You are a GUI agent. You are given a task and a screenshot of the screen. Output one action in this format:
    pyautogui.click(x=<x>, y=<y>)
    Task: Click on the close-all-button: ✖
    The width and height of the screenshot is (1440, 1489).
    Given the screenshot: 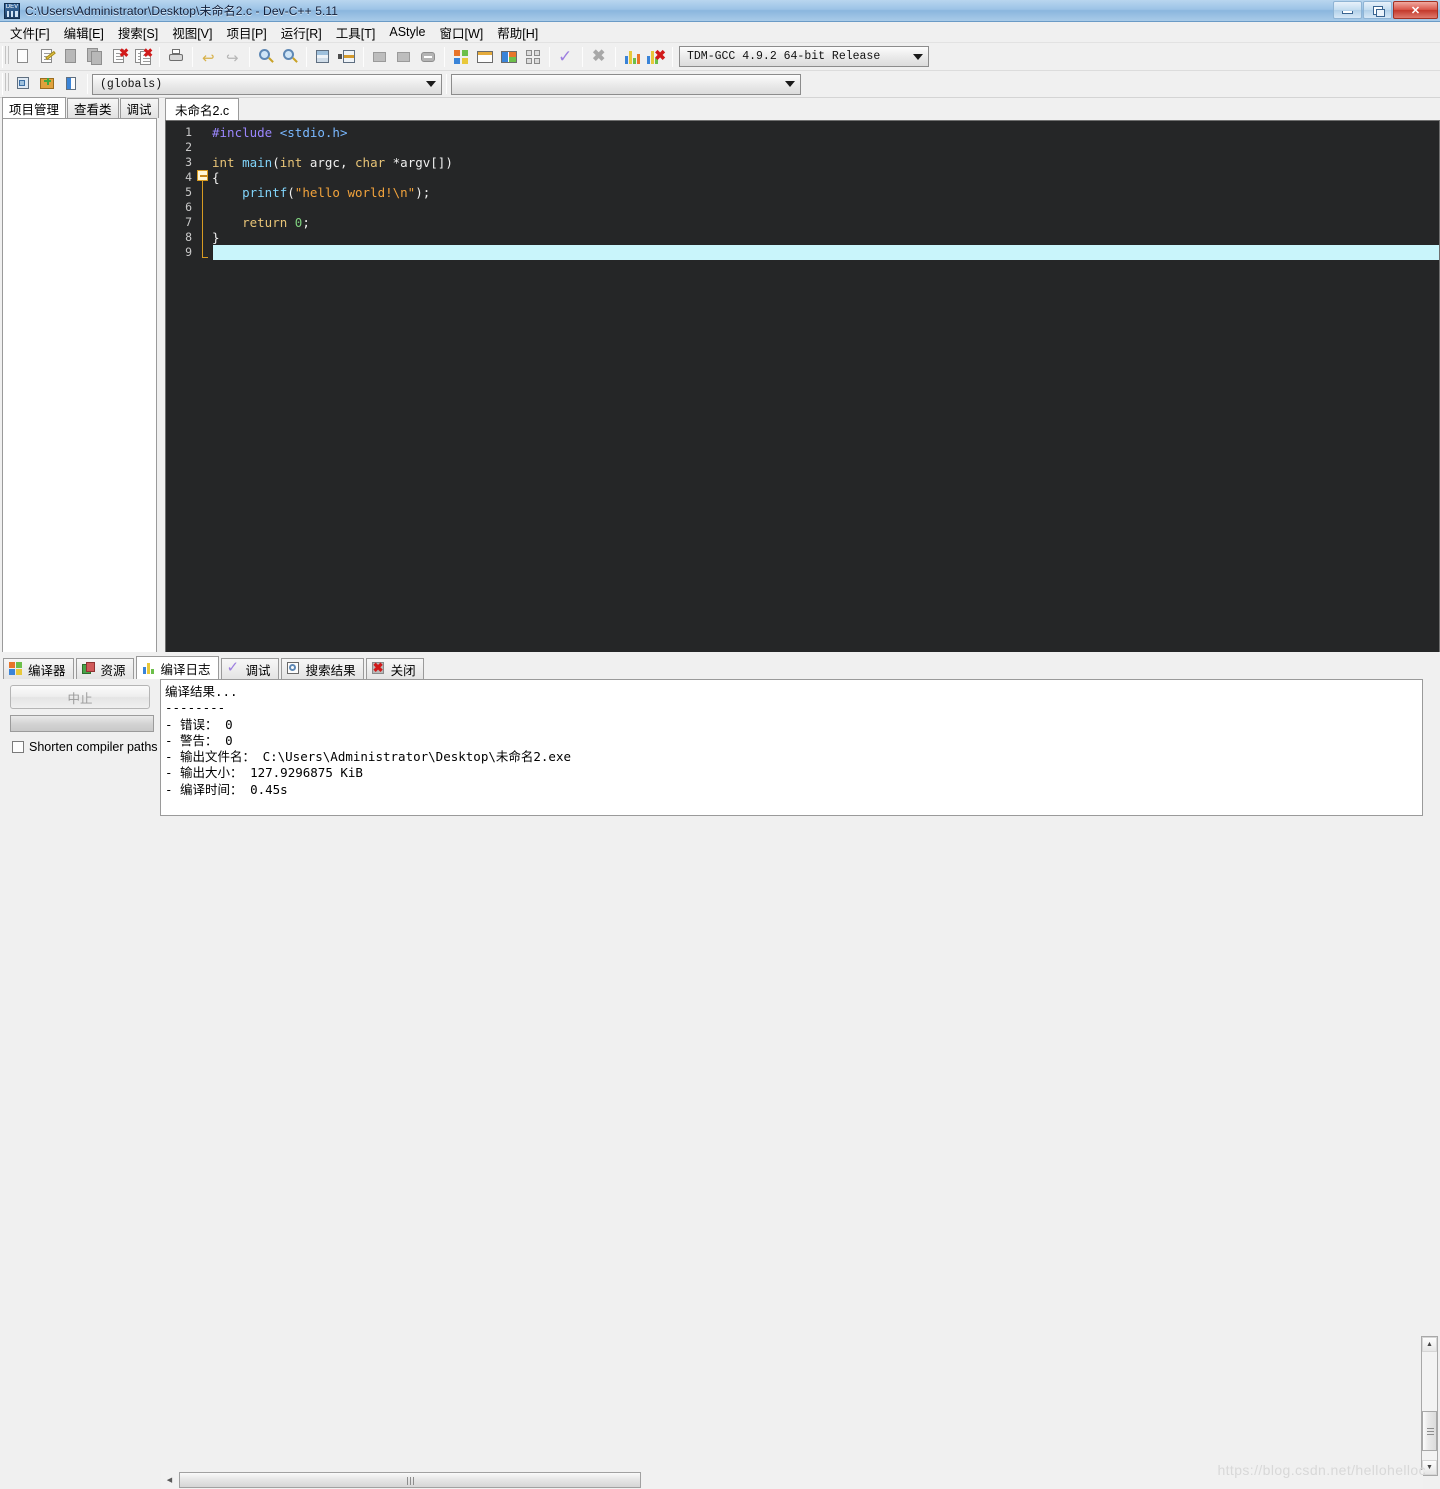 What is the action you would take?
    pyautogui.click(x=143, y=57)
    